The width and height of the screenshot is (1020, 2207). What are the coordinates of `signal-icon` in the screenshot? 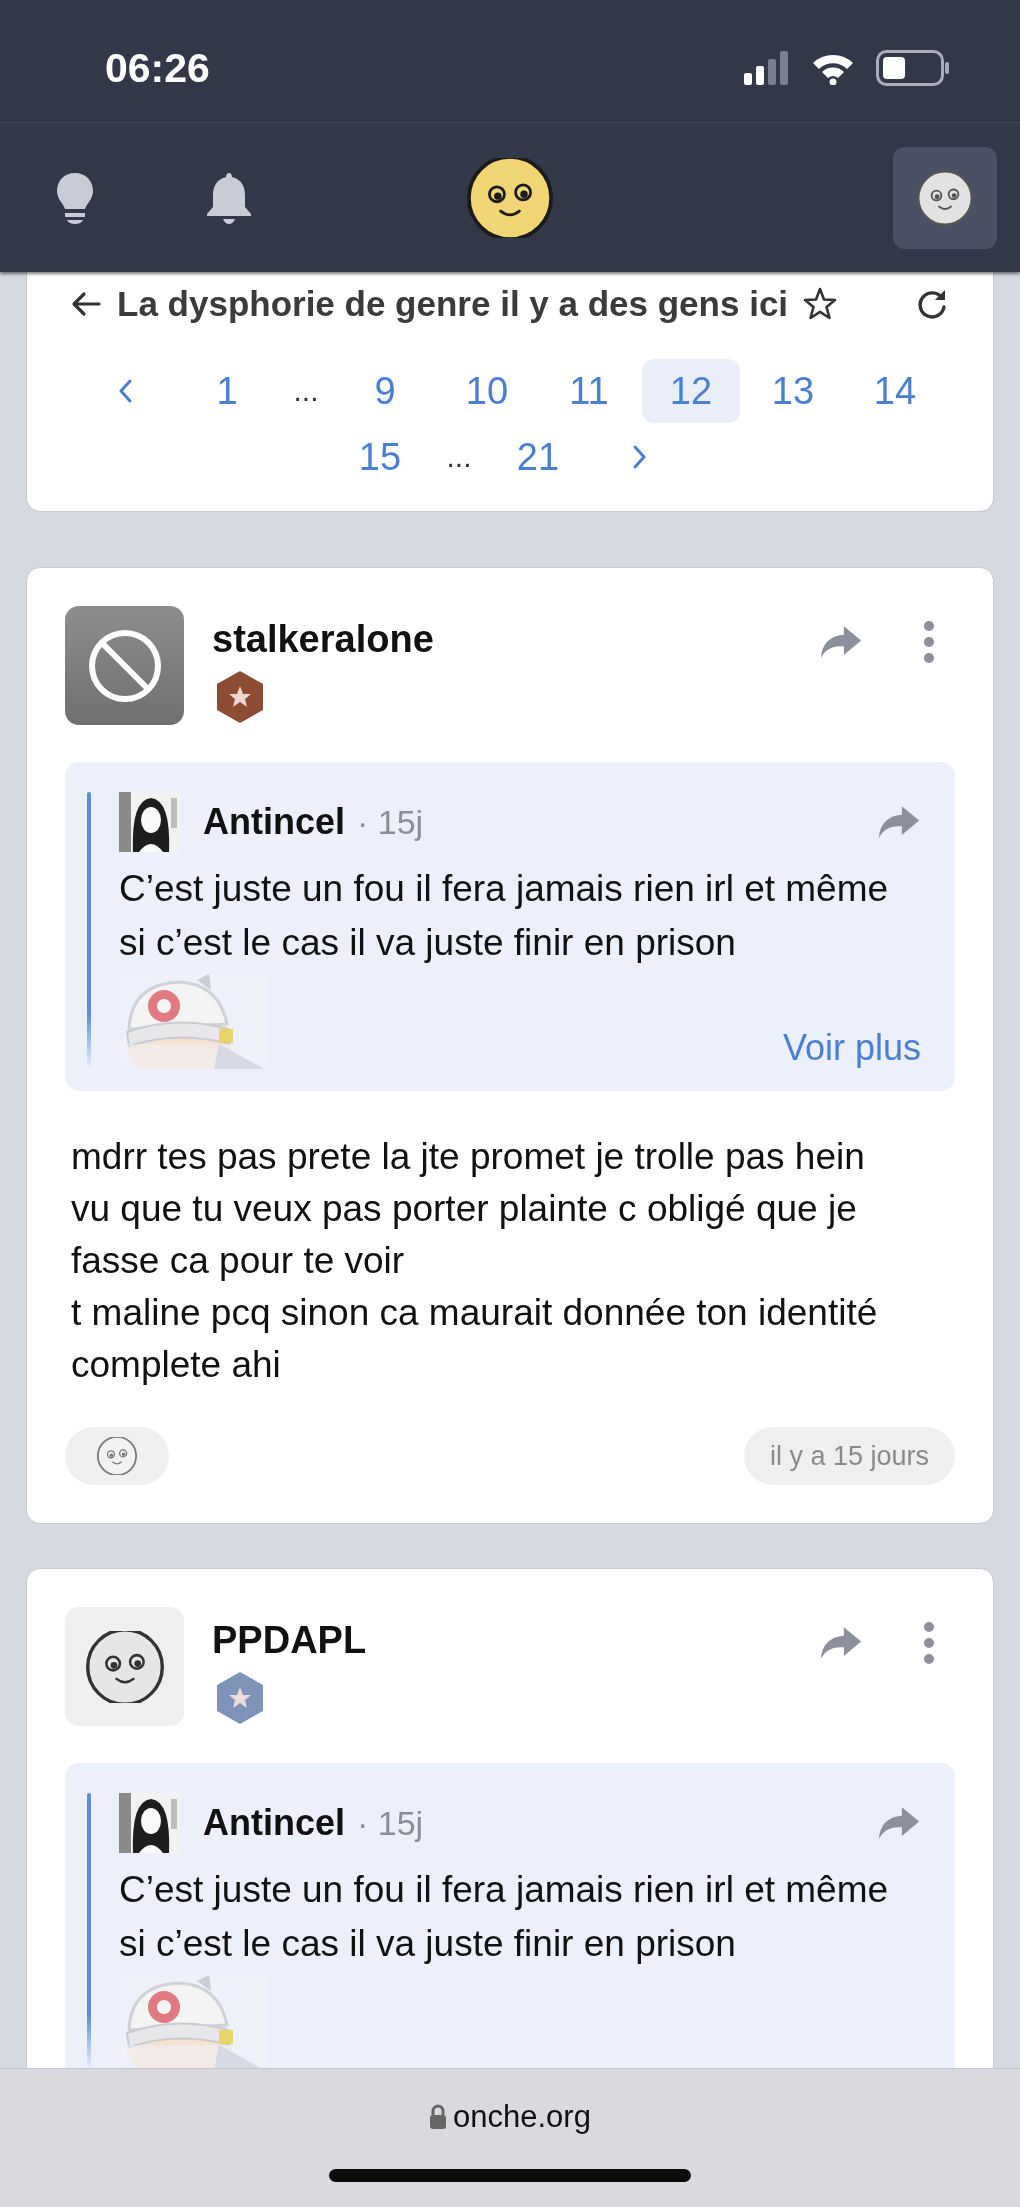 It's located at (767, 68).